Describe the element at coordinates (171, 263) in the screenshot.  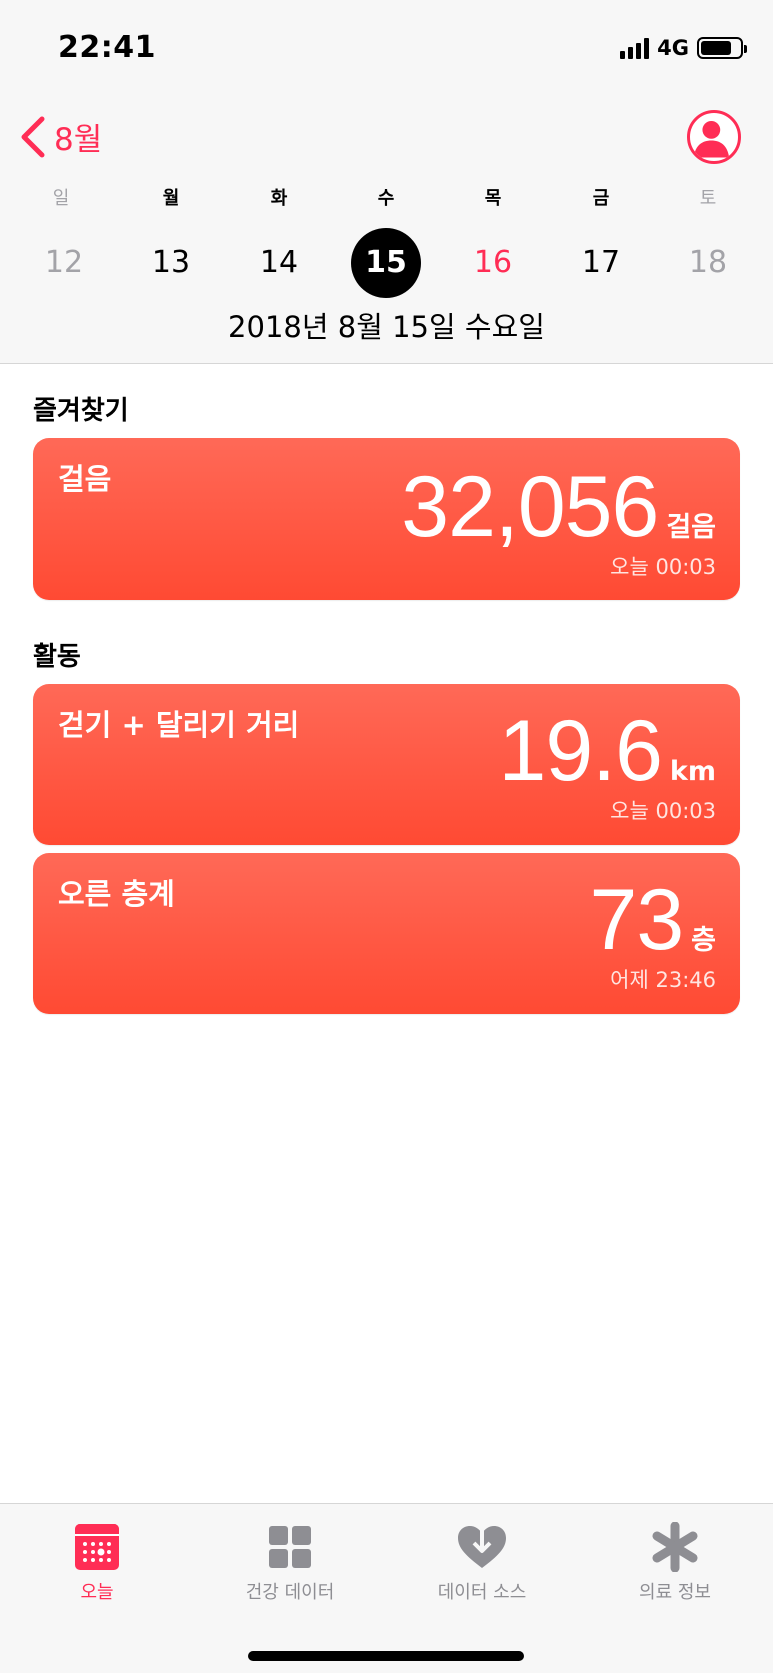
I see `date-cell: 13` at that location.